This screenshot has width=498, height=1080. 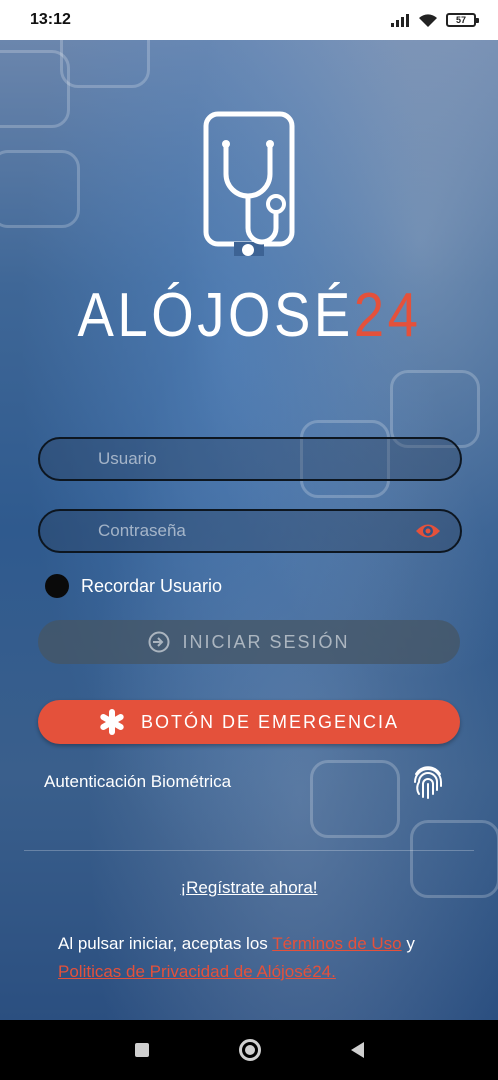 I want to click on password-input, so click(x=256, y=531).